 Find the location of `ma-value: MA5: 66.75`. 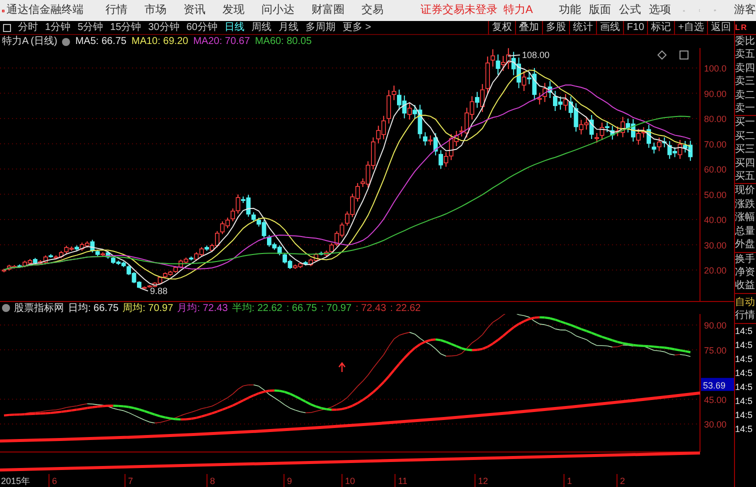

ma-value: MA5: 66.75 is located at coordinates (100, 42).